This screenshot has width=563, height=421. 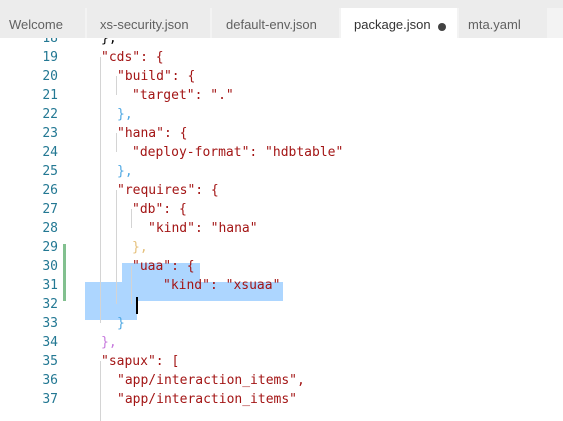 I want to click on line-number: 24, so click(x=50, y=152).